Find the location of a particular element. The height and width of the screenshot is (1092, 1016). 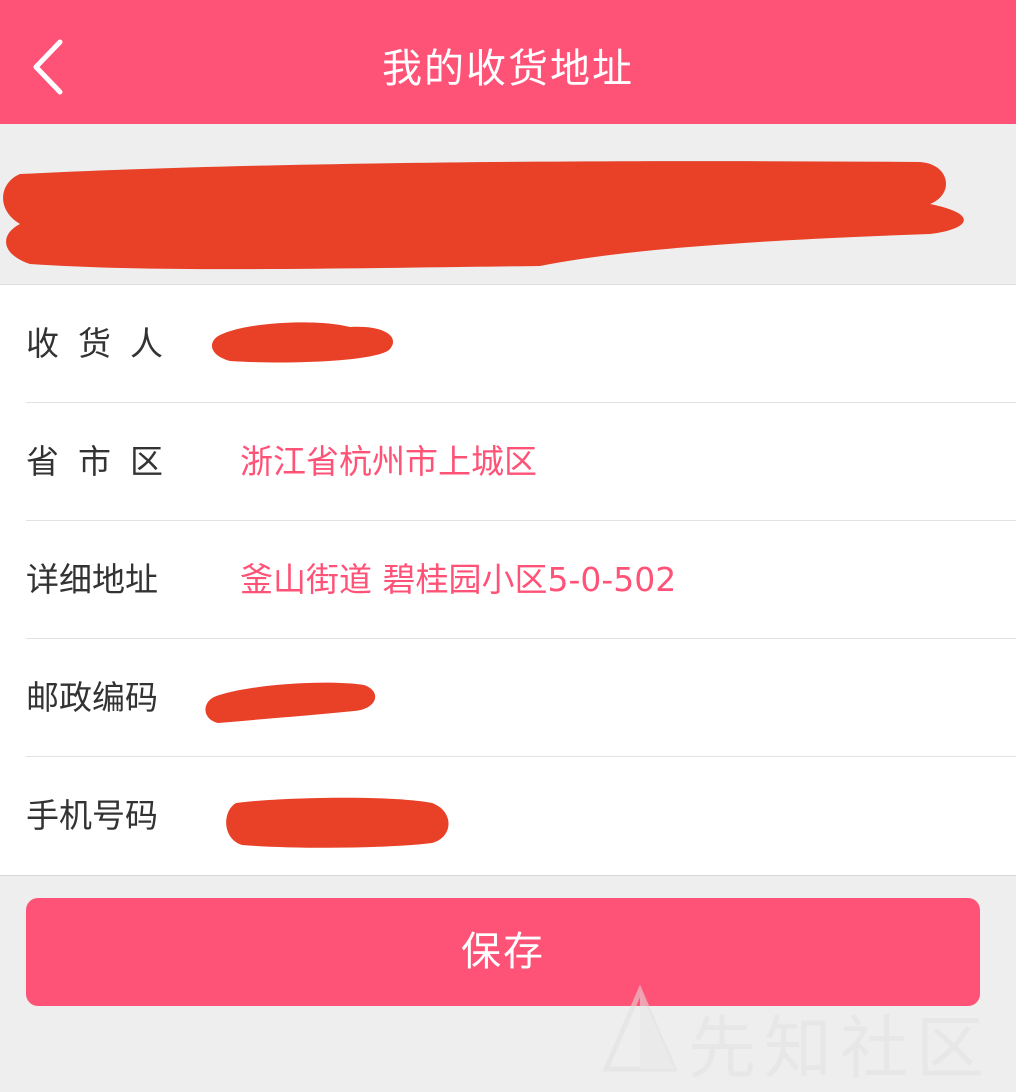

postcode-label: 邮政编码 is located at coordinates (92, 697).